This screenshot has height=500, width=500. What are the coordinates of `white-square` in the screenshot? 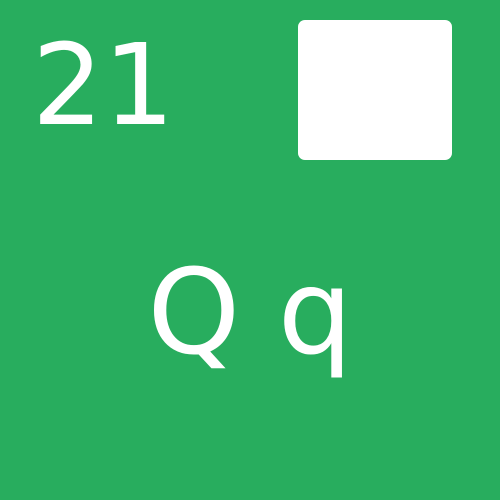 It's located at (375, 90).